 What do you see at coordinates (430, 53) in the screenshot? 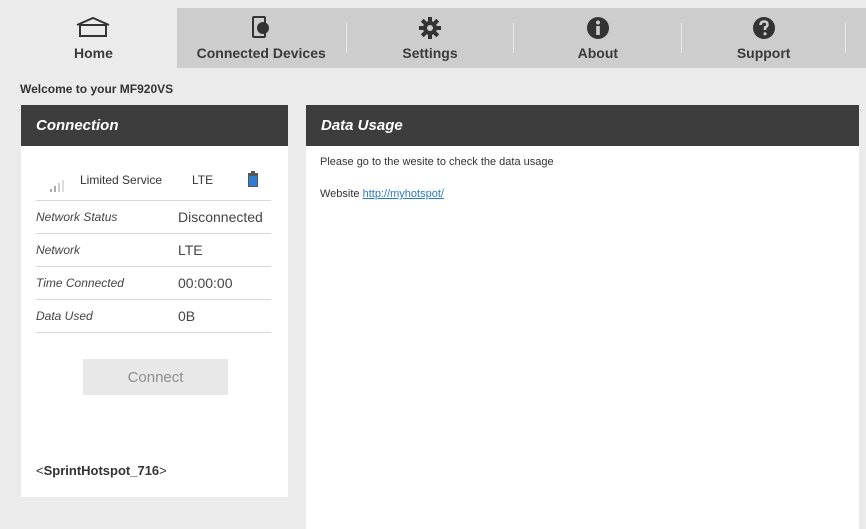
I see `nav-settings-label: Settings` at bounding box center [430, 53].